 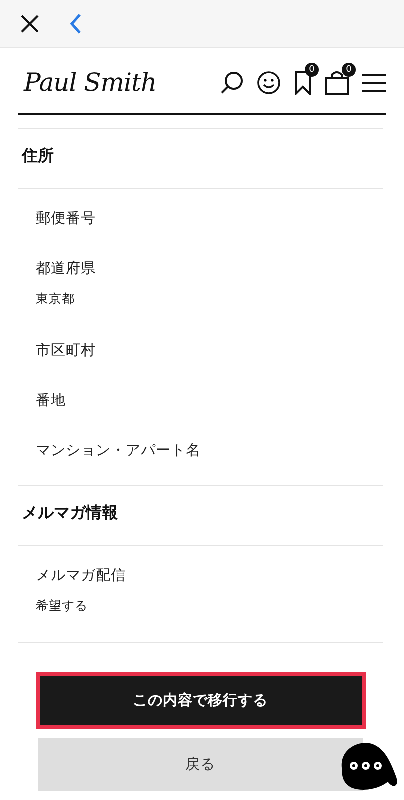 I want to click on field-label: 市区町村, so click(x=66, y=351).